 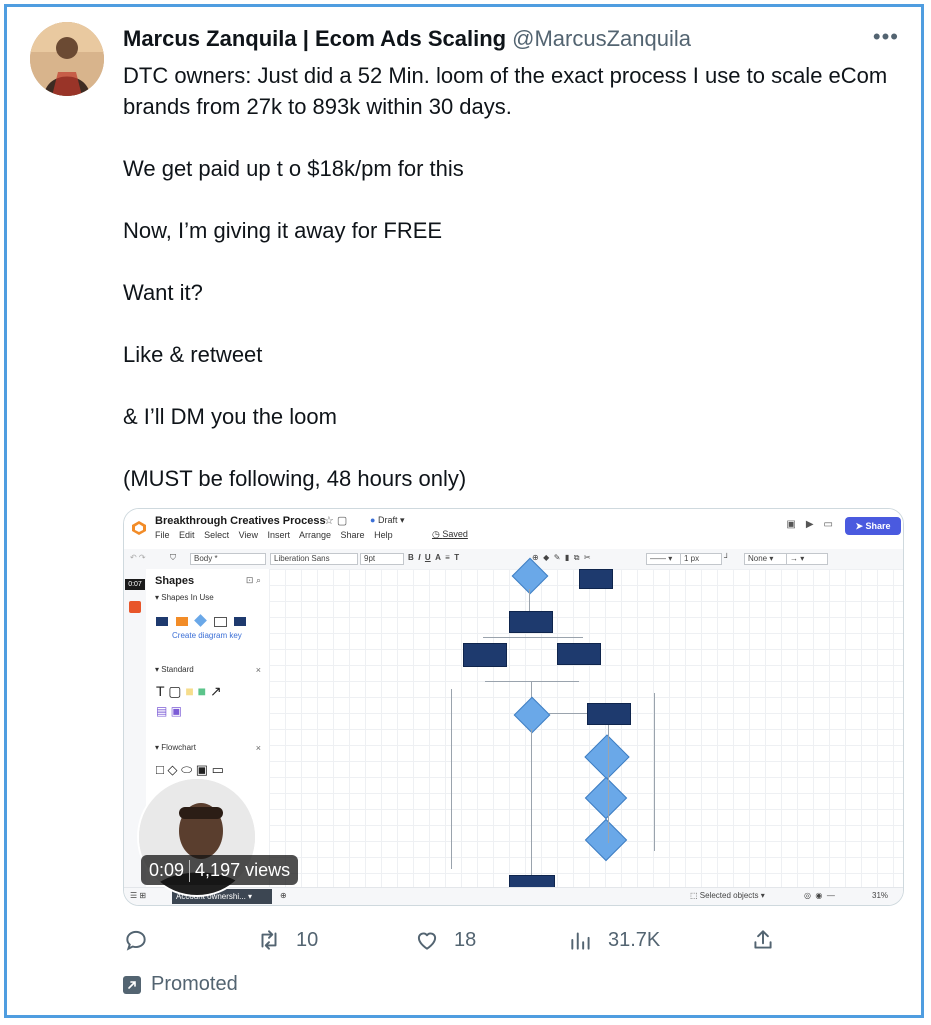 I want to click on line-style-select: —— ▾, so click(x=664, y=559).